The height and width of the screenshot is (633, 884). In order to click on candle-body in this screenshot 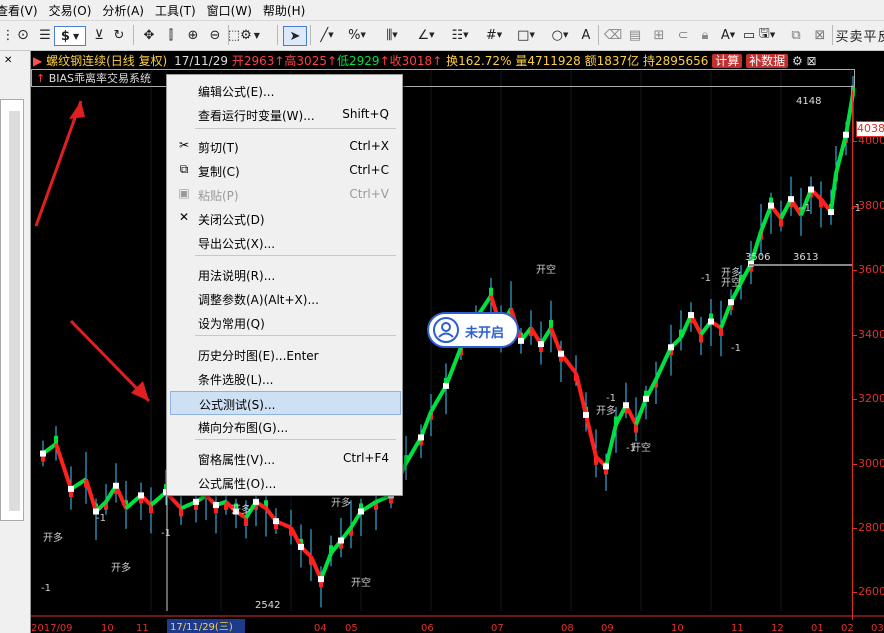, I will do `click(701, 338)`.